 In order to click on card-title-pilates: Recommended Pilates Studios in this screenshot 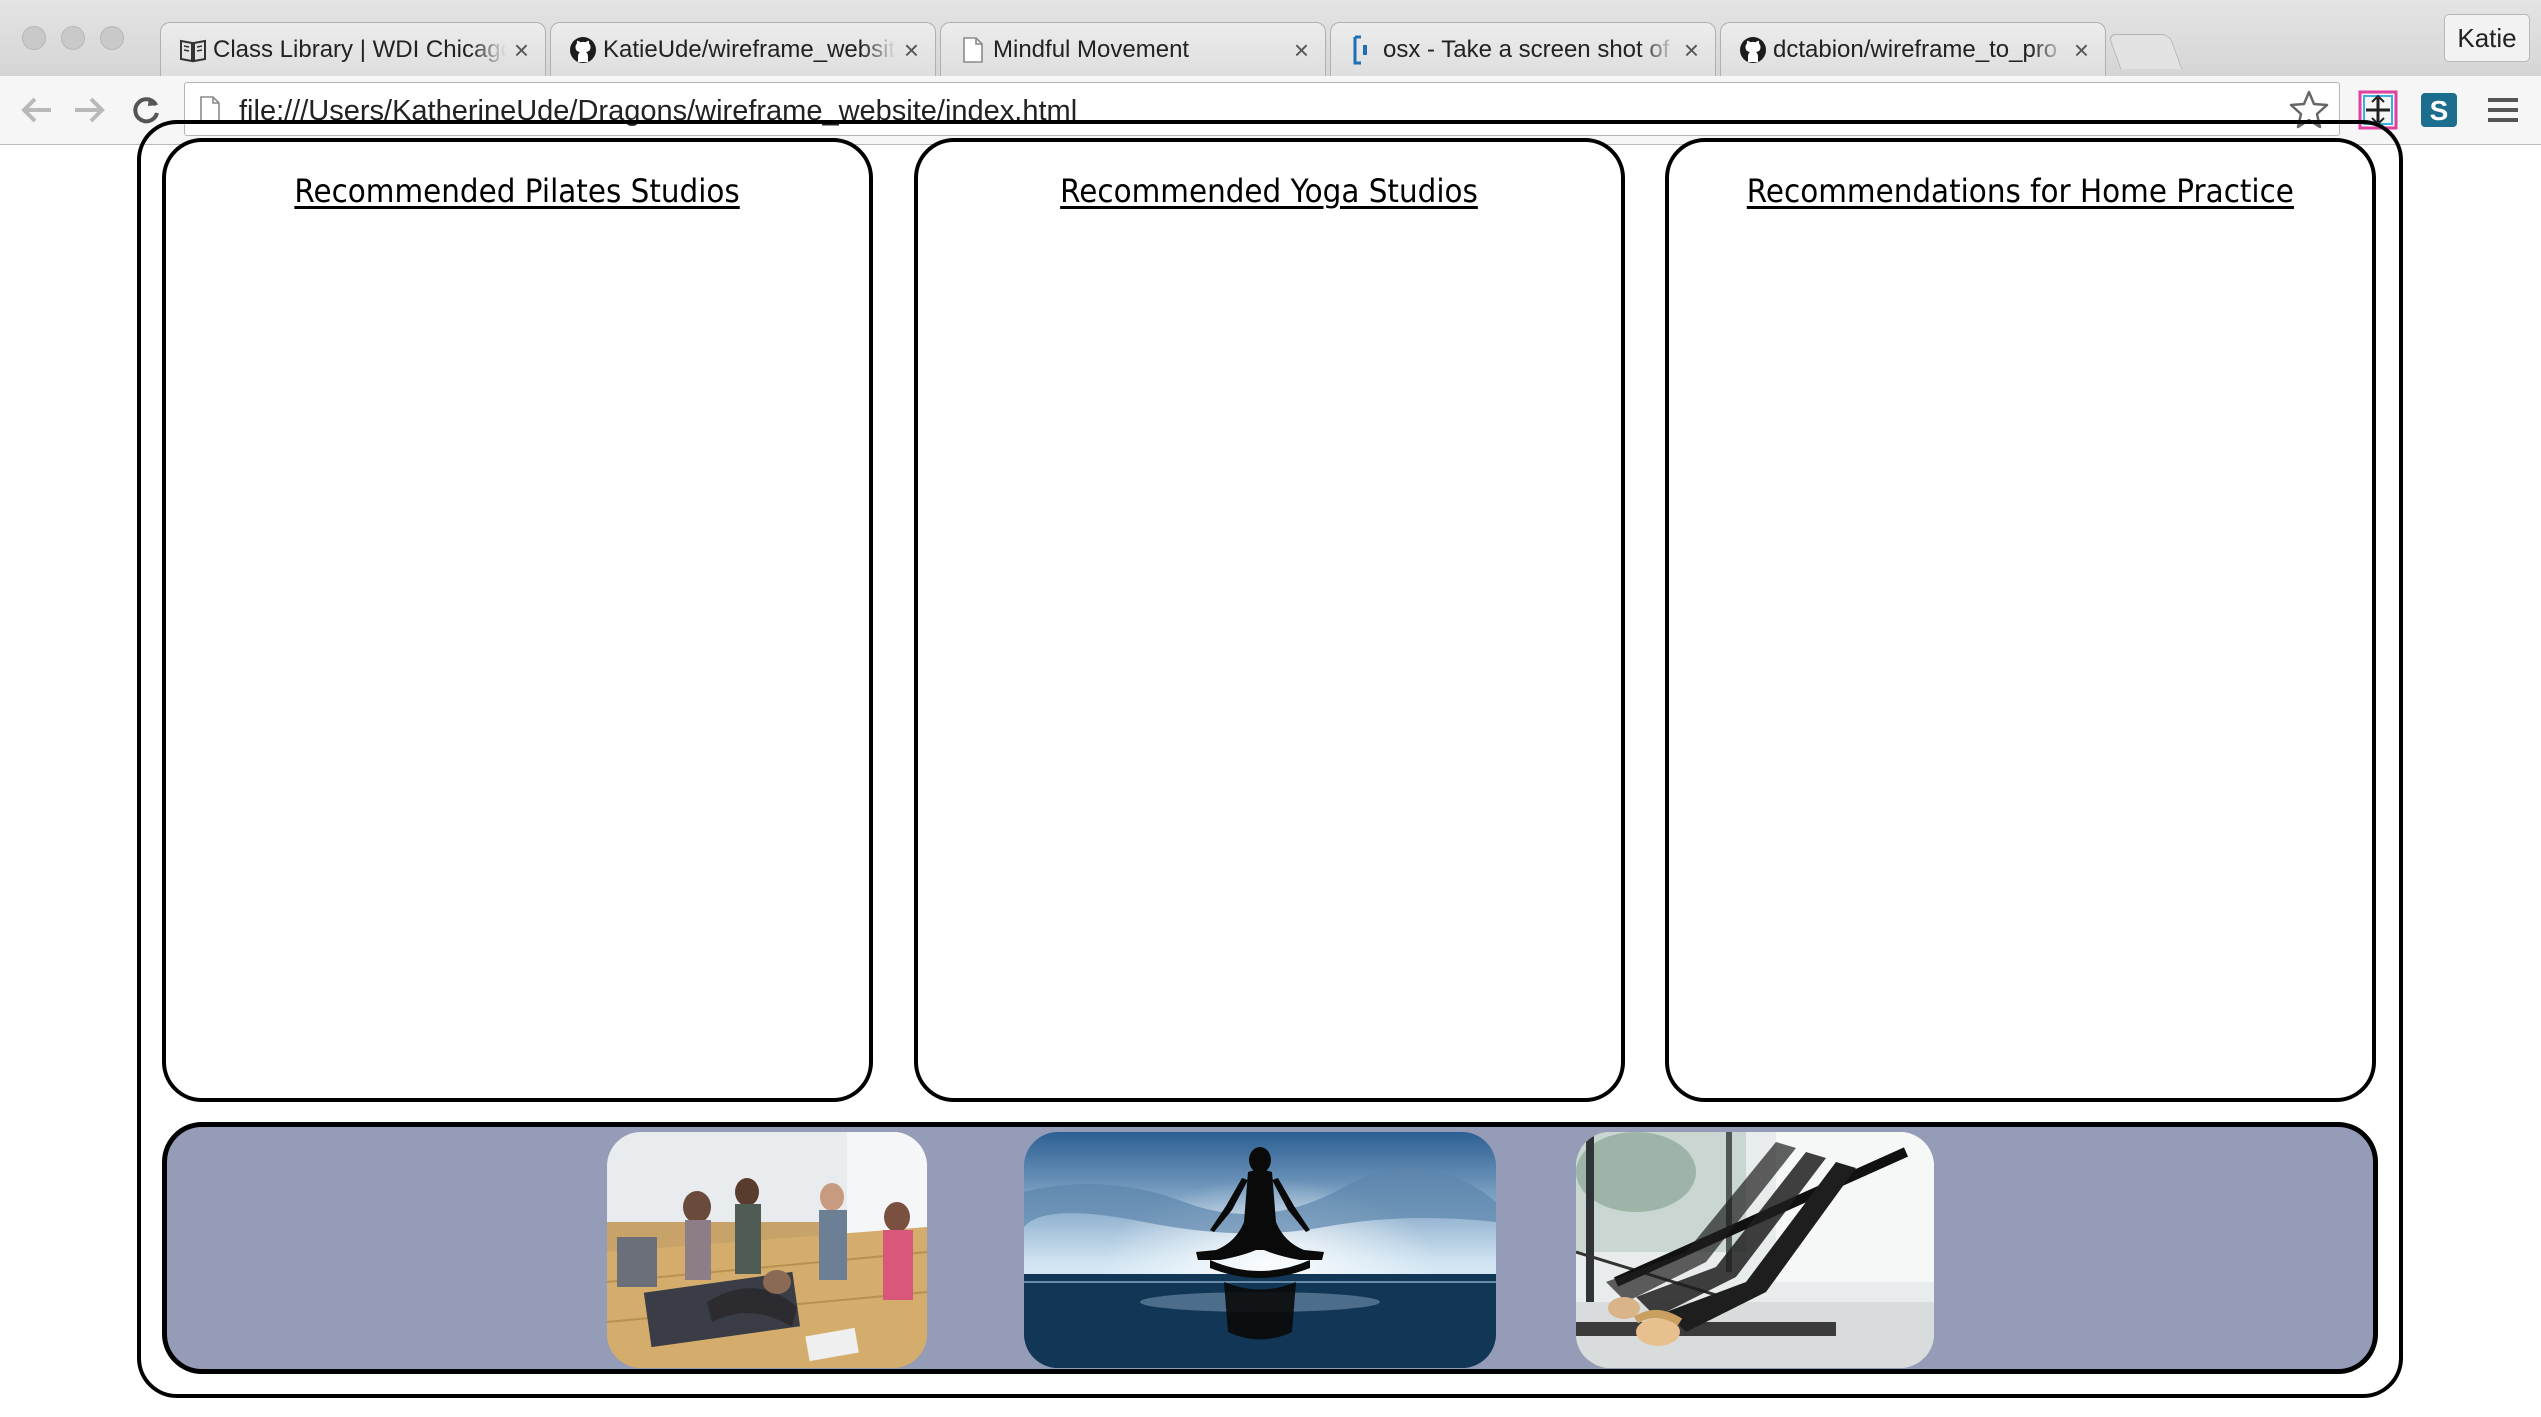, I will do `click(517, 191)`.